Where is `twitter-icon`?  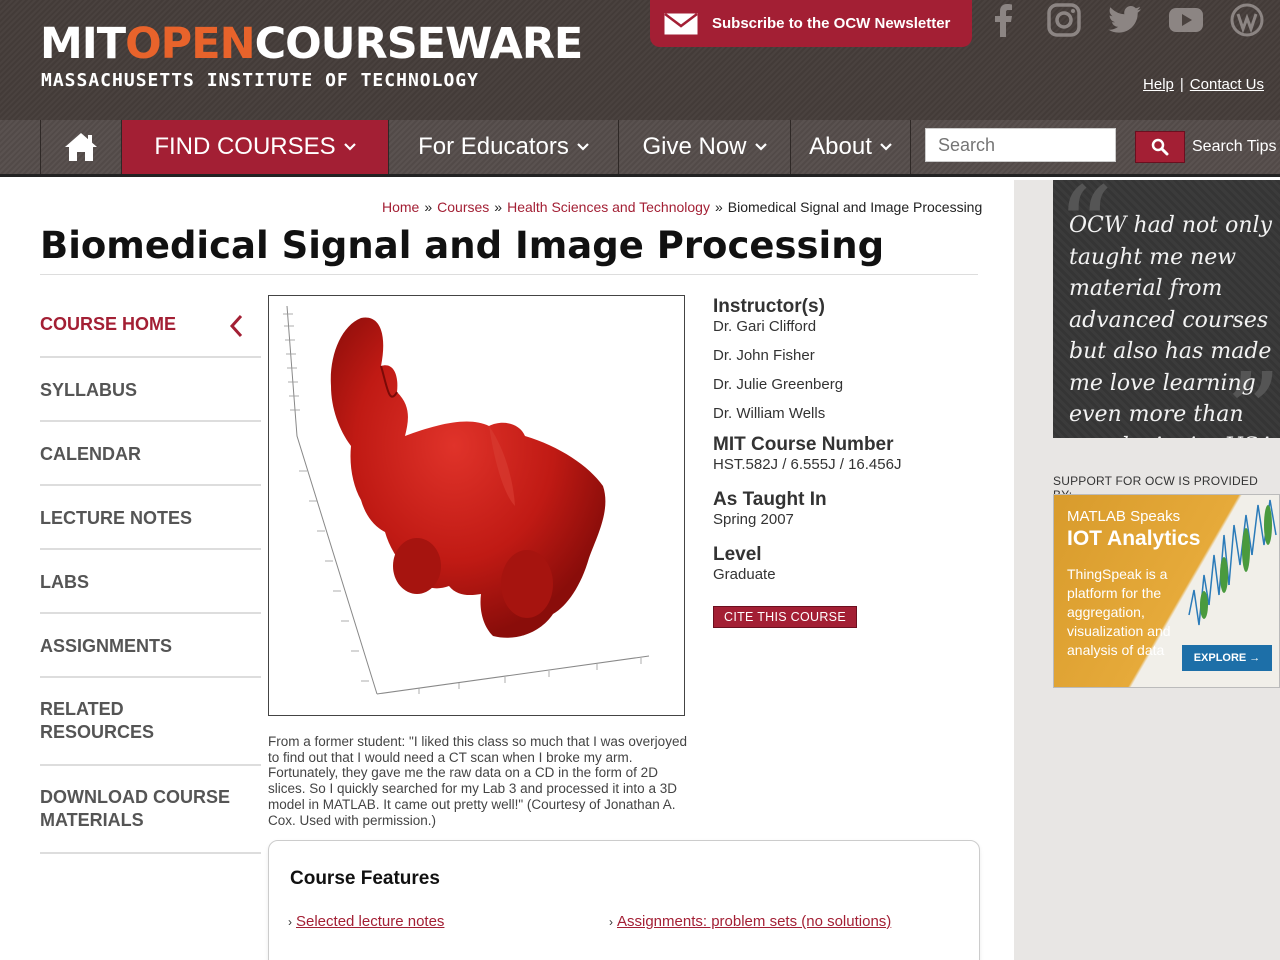 twitter-icon is located at coordinates (1124, 20).